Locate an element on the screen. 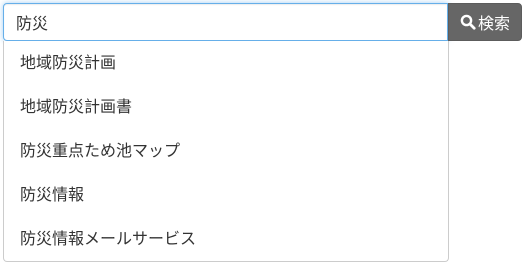 The image size is (523, 263). search-input is located at coordinates (225, 22).